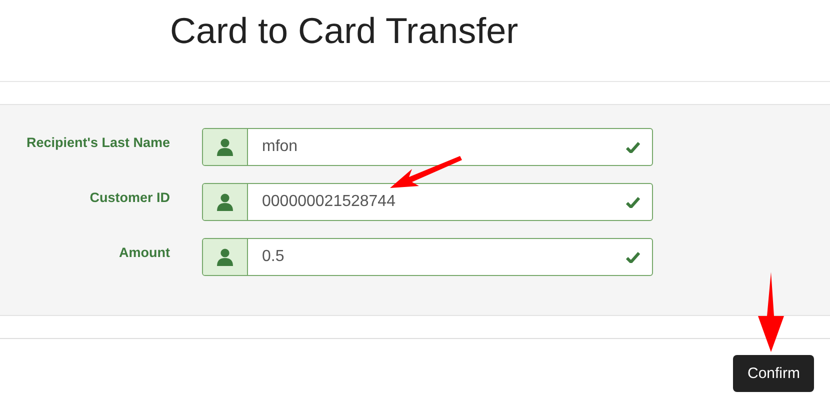 Image resolution: width=830 pixels, height=406 pixels. I want to click on page-title: Card to Card Transfer, so click(344, 31).